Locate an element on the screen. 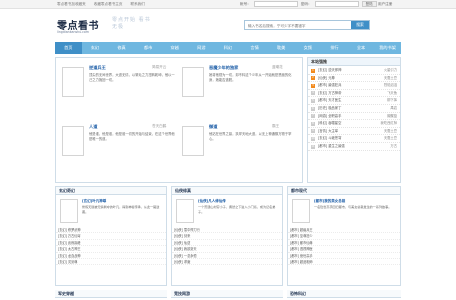 This screenshot has width=456, height=300. rank-author: 飞天鱼 is located at coordinates (392, 92).